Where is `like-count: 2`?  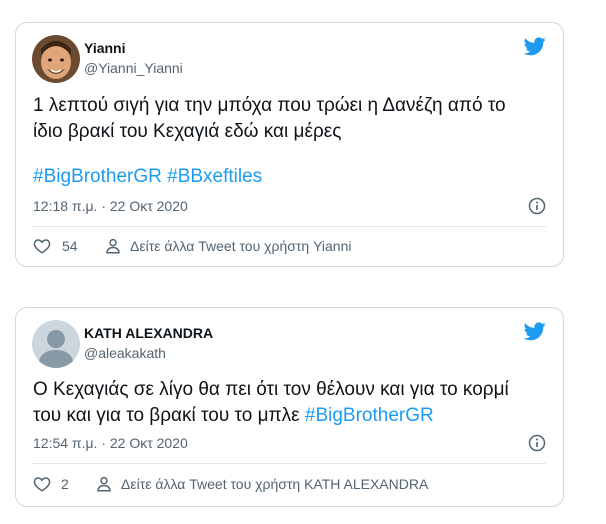
like-count: 2 is located at coordinates (65, 484).